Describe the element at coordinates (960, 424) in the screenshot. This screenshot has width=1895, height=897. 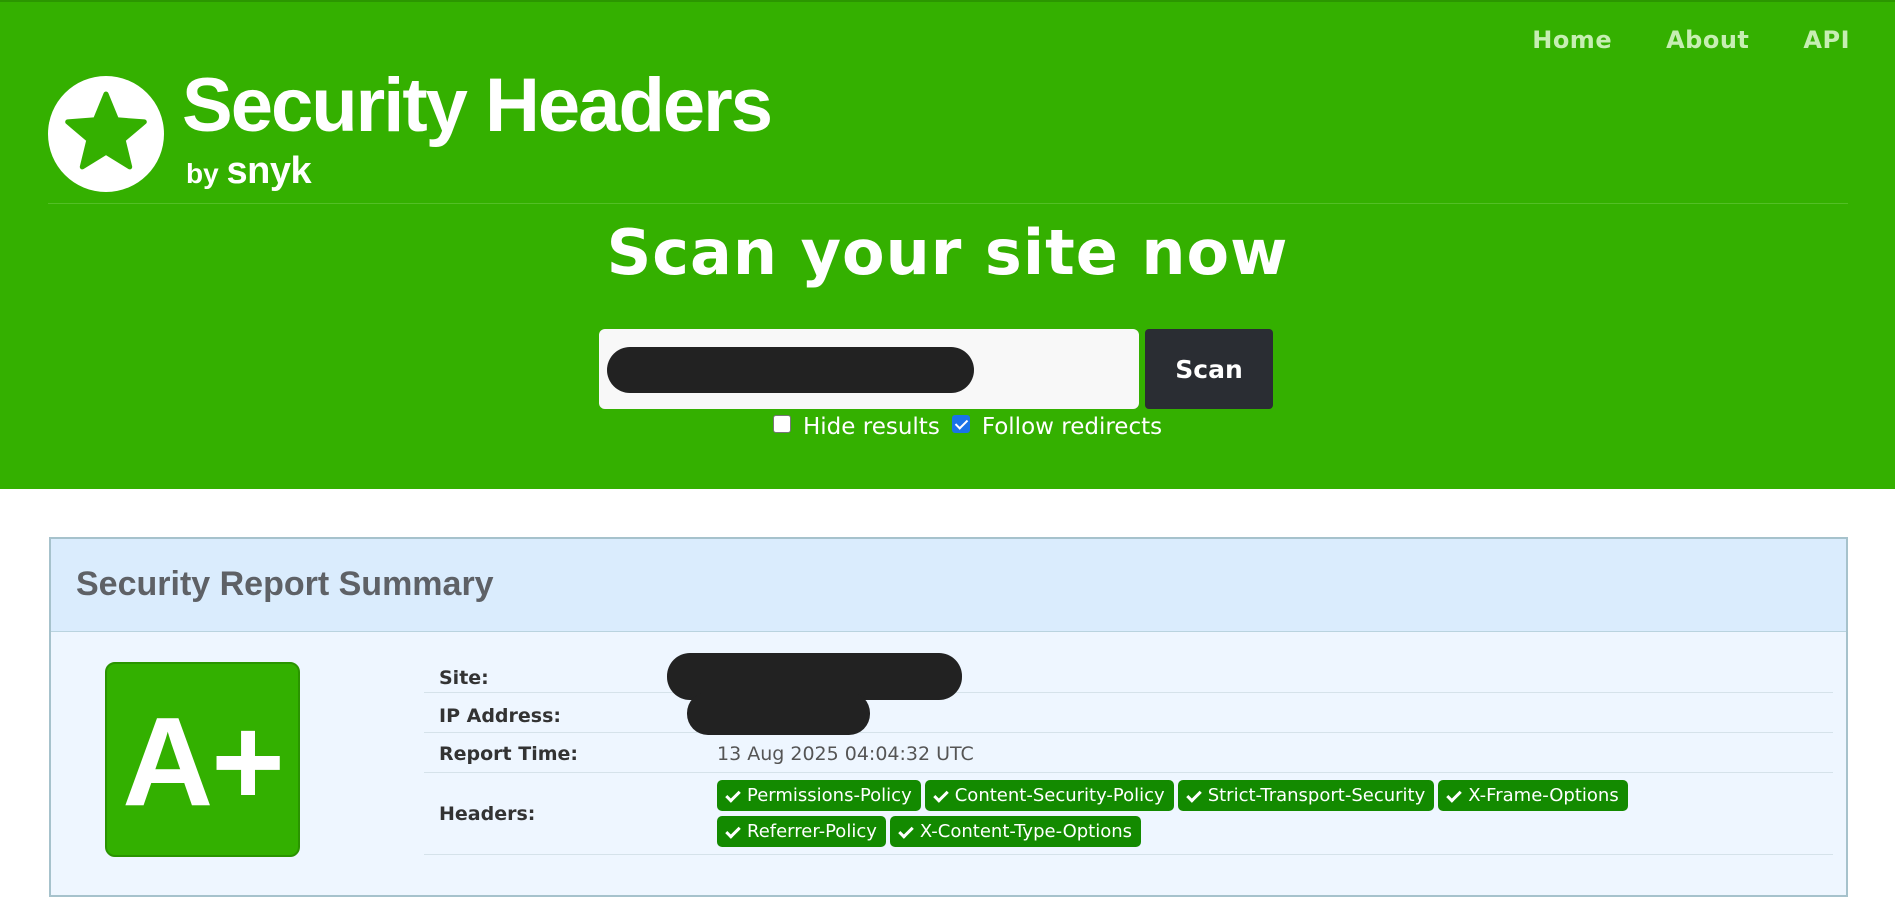
I see `follow-redirects-checkbox` at that location.